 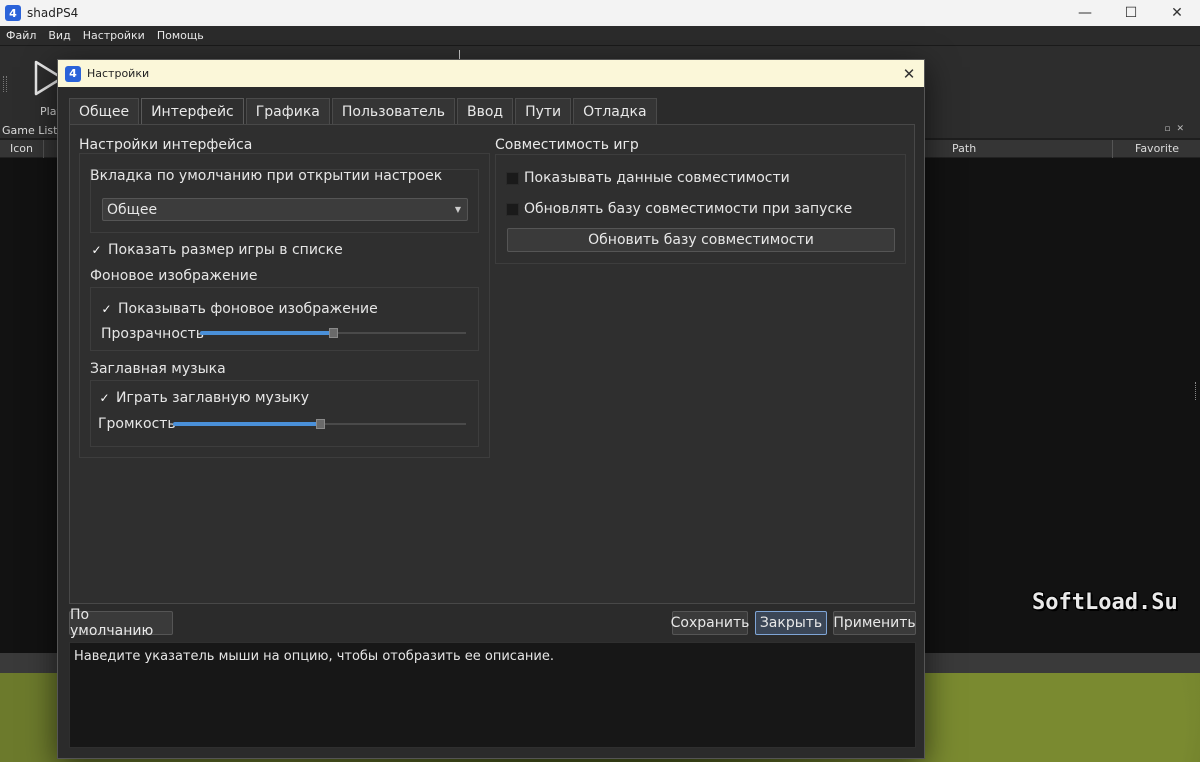 I want to click on maximize-button: ☐, so click(x=1131, y=13).